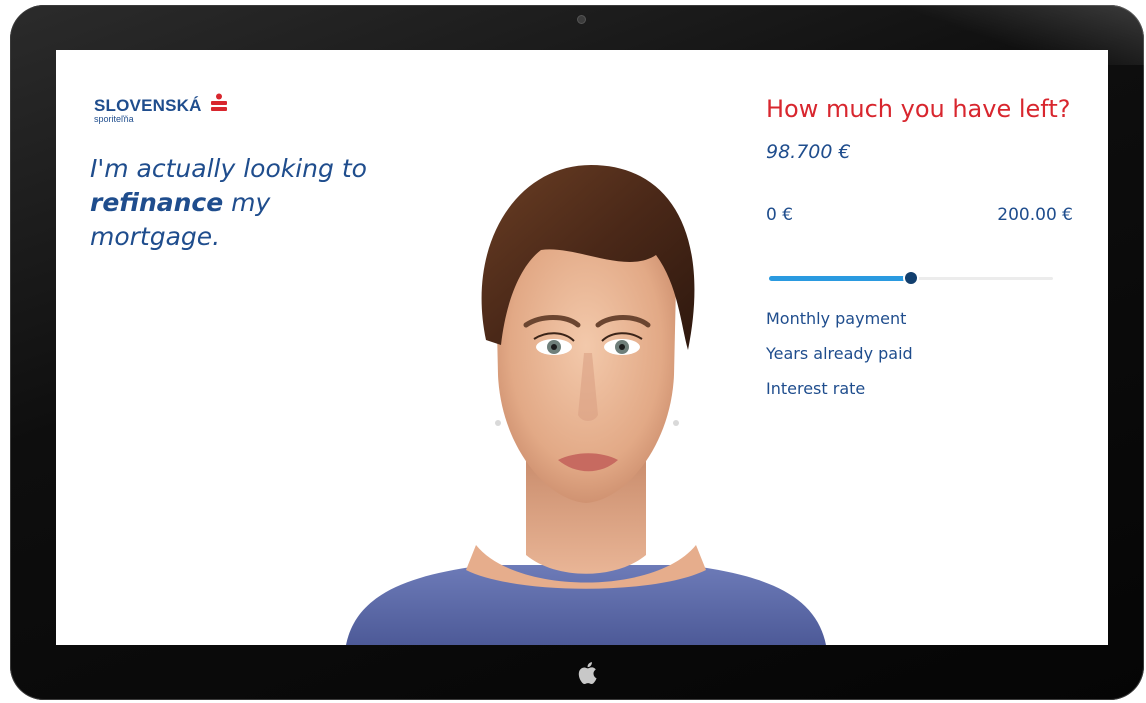 The image size is (1146, 703). Describe the element at coordinates (1035, 215) in the screenshot. I see `range-max-label: 200.00 €` at that location.